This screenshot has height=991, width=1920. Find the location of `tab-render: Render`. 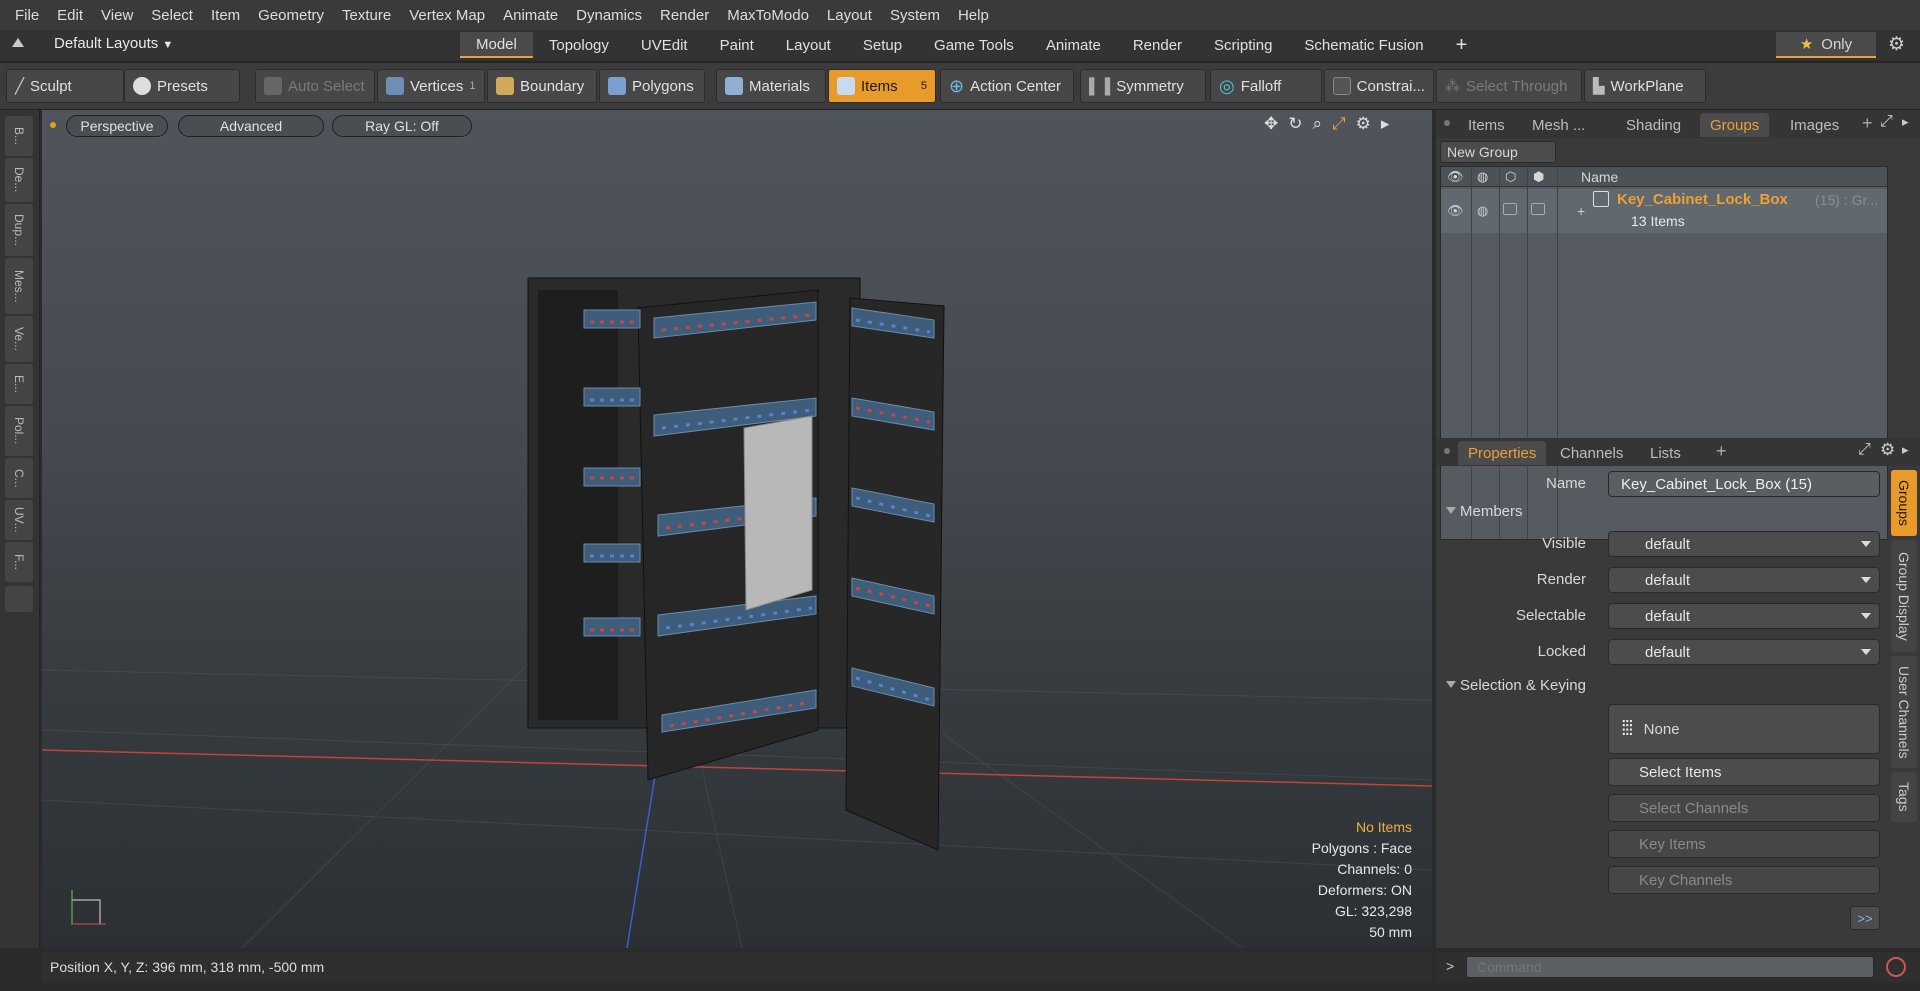

tab-render: Render is located at coordinates (1157, 45).